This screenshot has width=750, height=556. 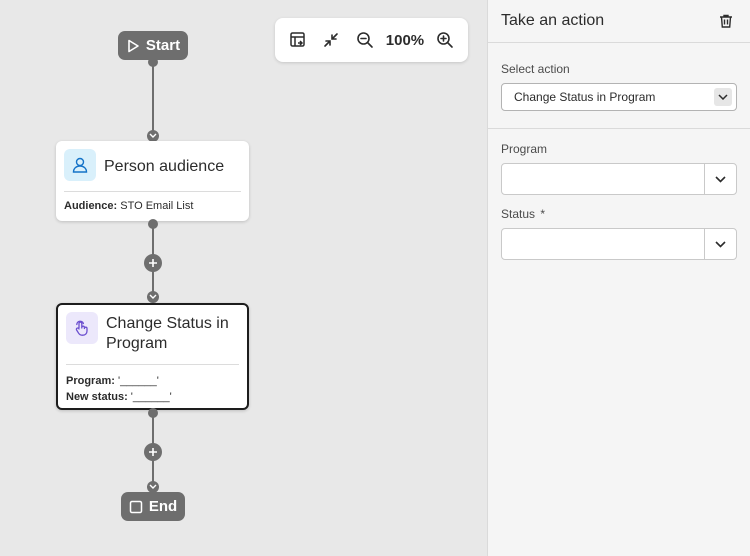 I want to click on select-action-dropdown: Change Status in Program, so click(x=619, y=97).